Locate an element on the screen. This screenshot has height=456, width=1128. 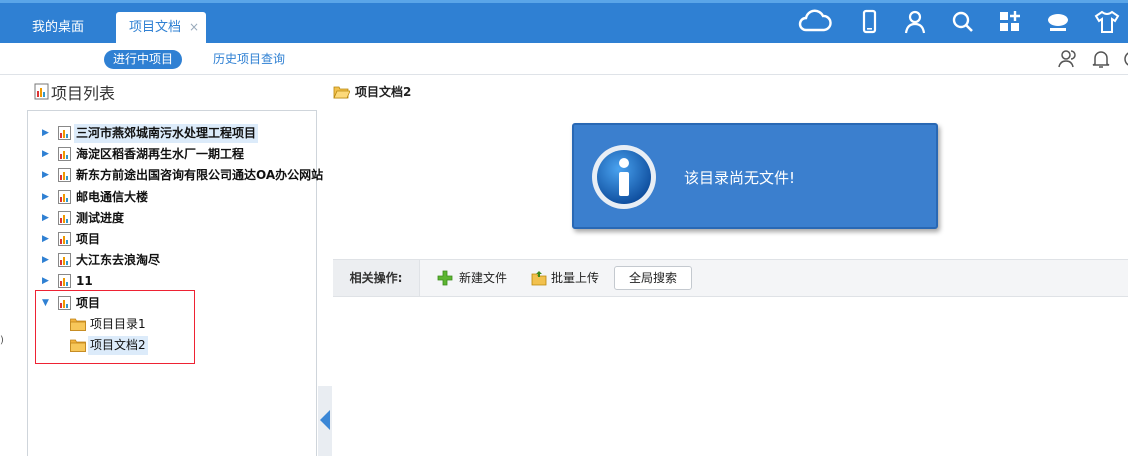
in-progress-projects-tab: 进行中项目 is located at coordinates (143, 59).